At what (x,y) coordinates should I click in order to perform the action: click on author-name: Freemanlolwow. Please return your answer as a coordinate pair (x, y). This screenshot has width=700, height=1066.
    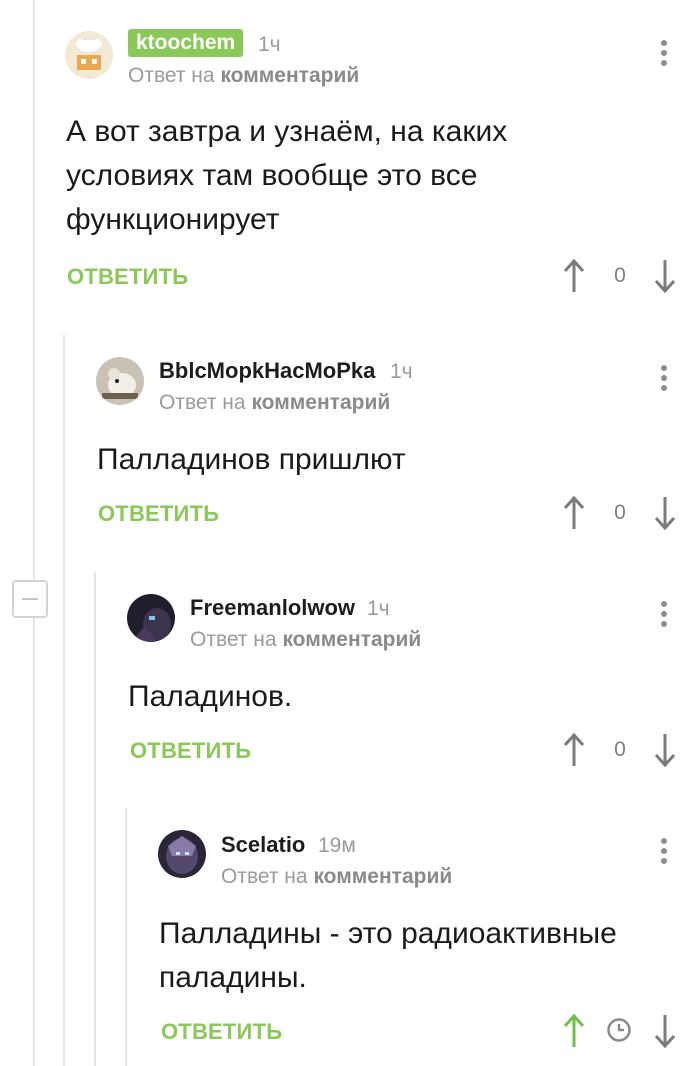
    Looking at the image, I should click on (272, 608).